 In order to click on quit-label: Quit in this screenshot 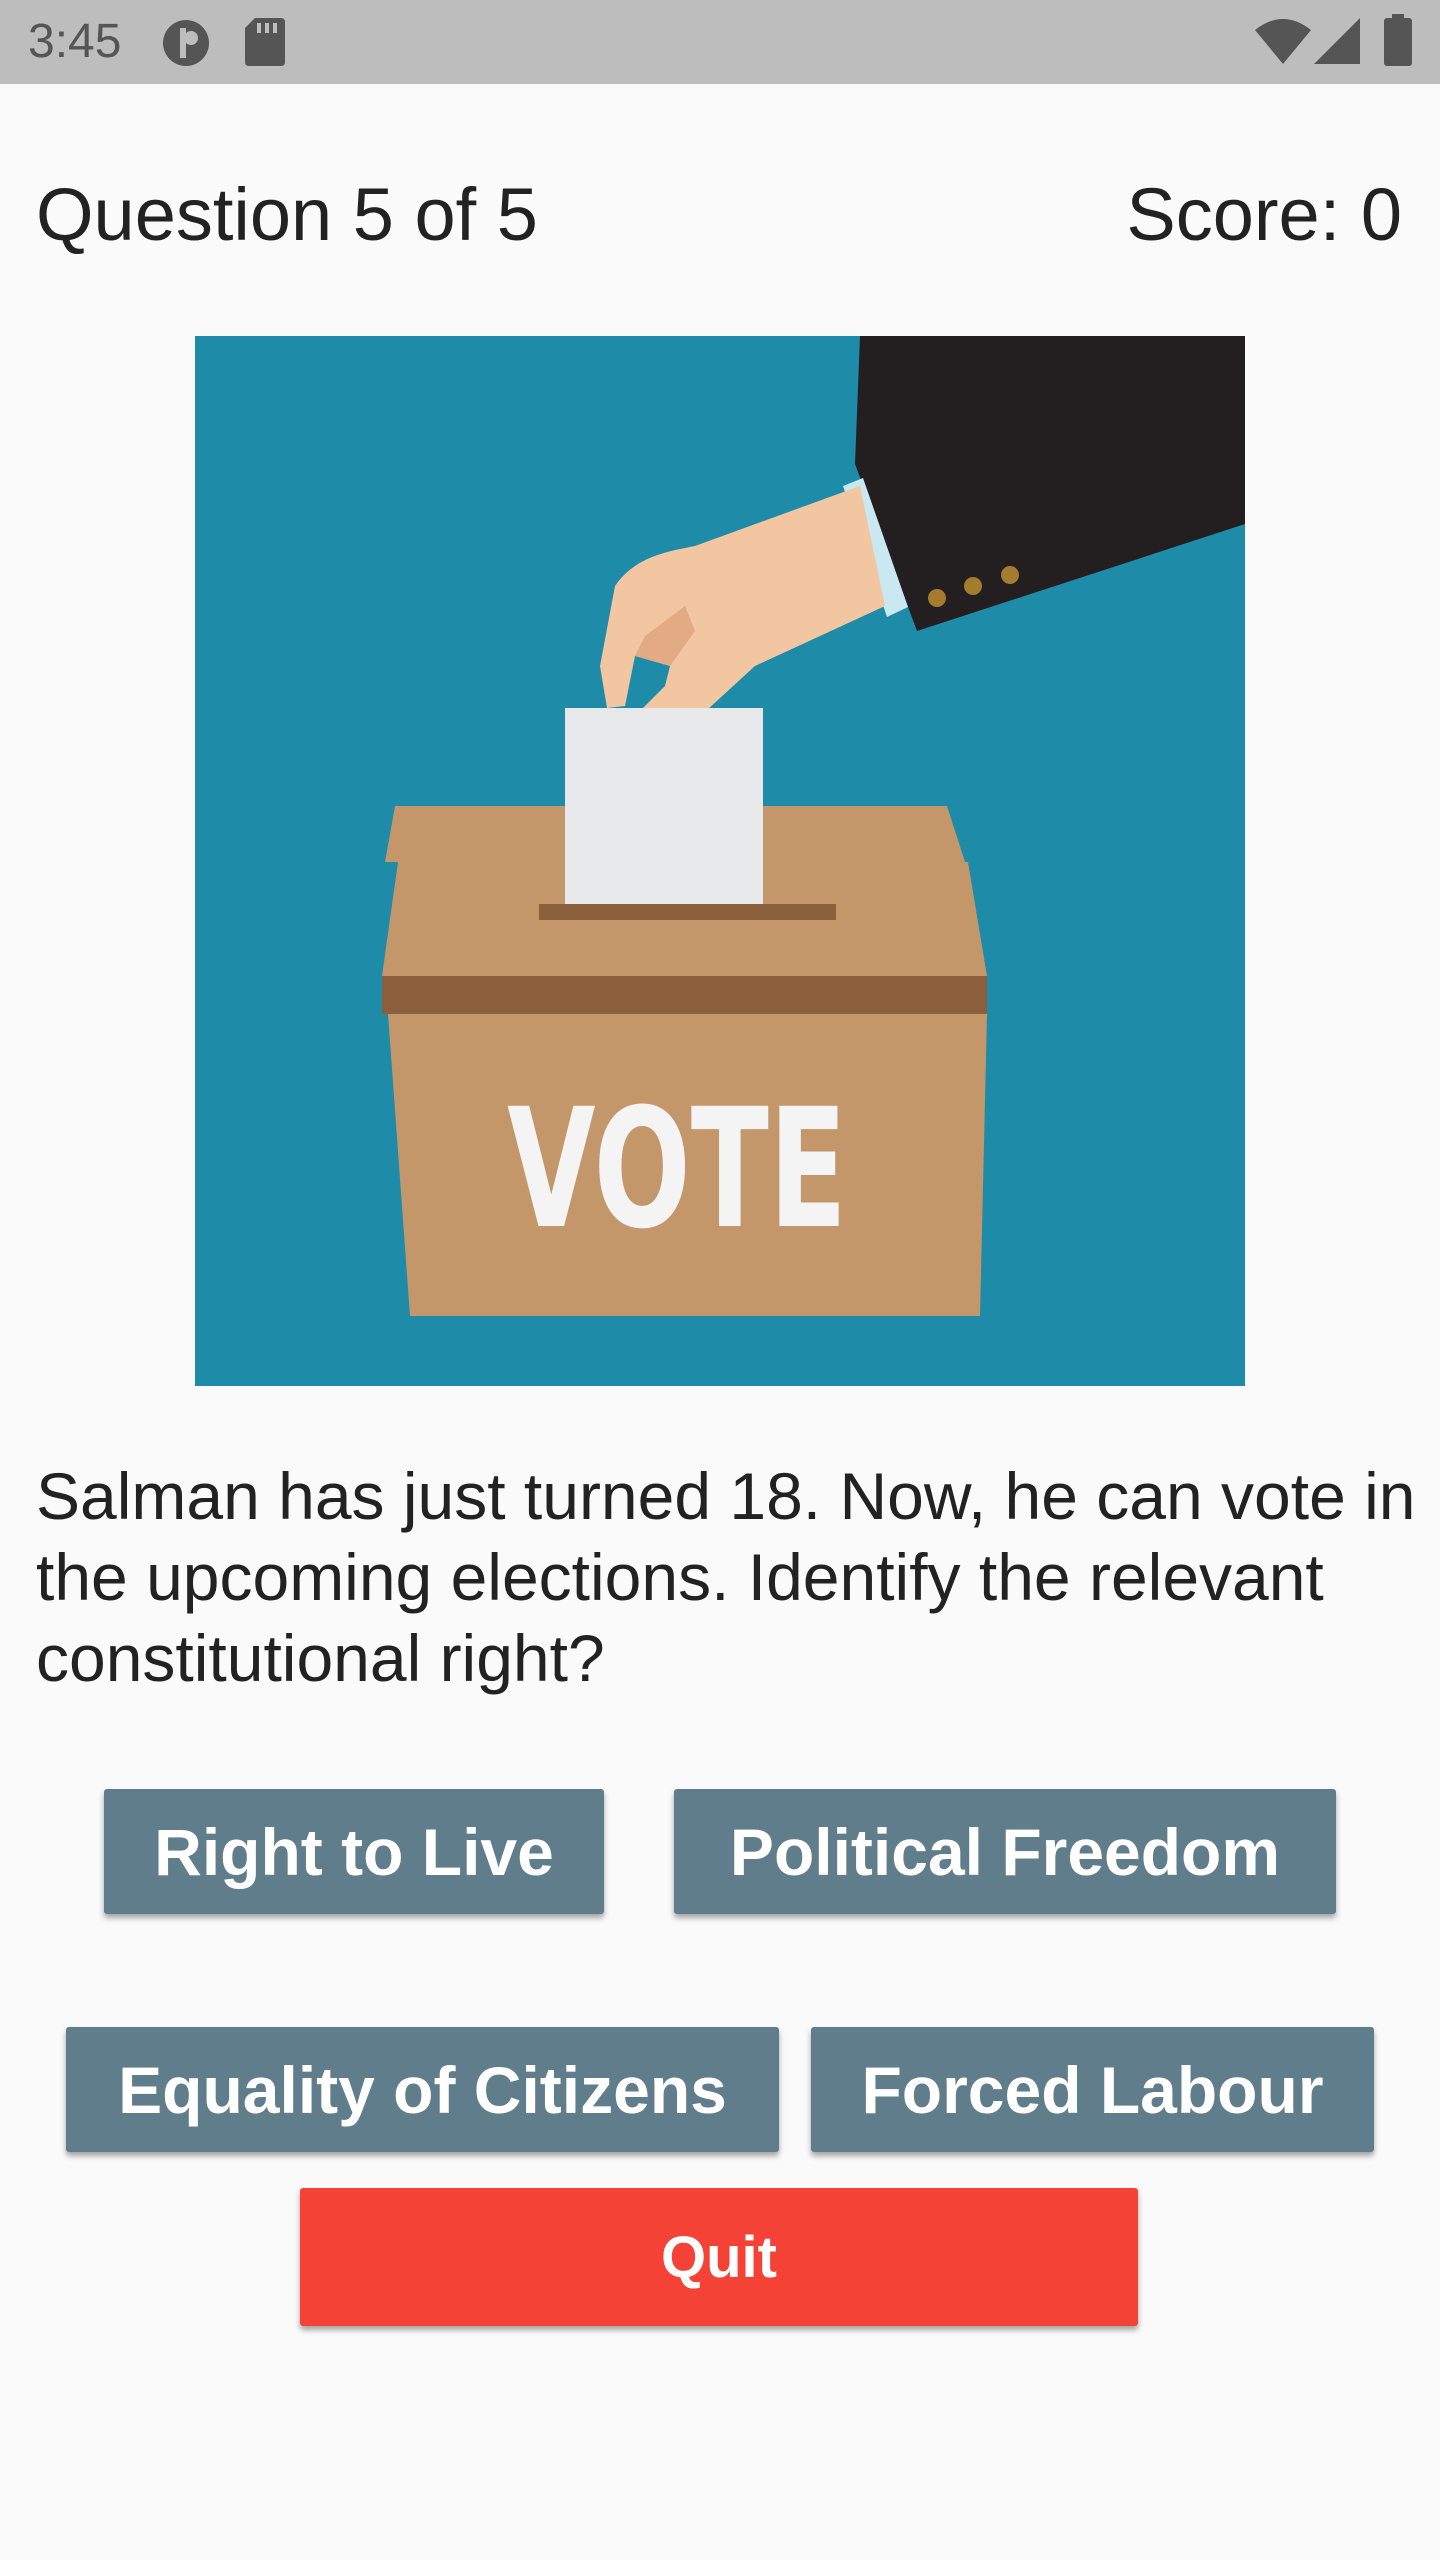, I will do `click(719, 2257)`.